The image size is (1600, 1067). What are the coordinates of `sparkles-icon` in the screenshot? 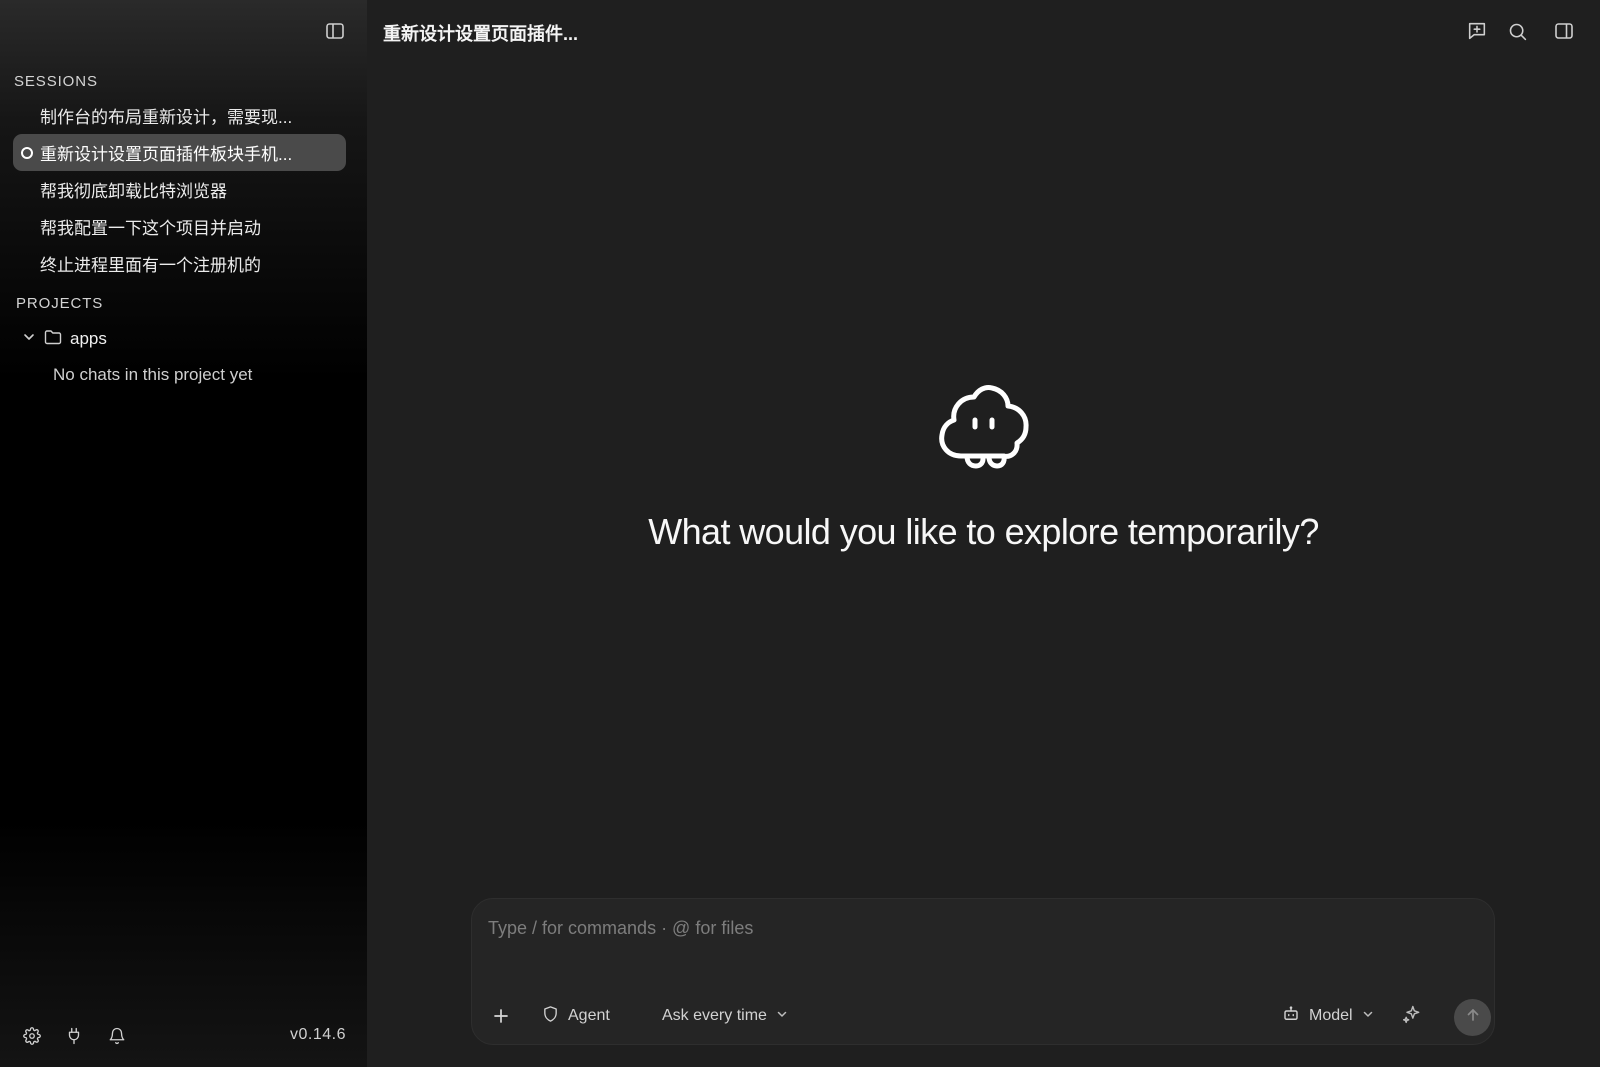 It's located at (1412, 1016).